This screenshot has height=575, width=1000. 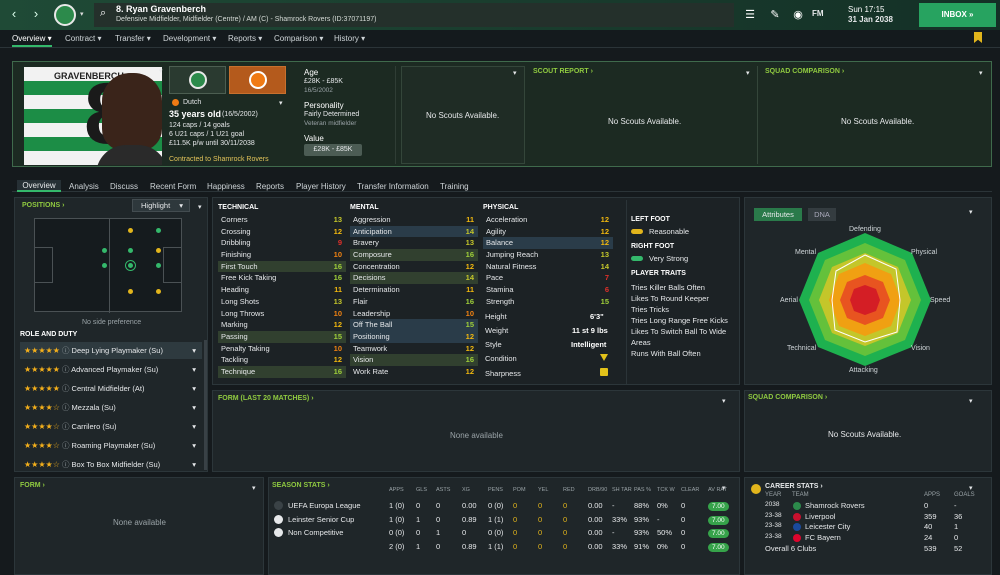 I want to click on attribute-row: Tackling 12, so click(x=282, y=360).